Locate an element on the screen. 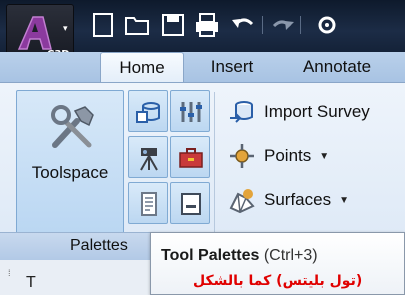  new-icon is located at coordinates (103, 25).